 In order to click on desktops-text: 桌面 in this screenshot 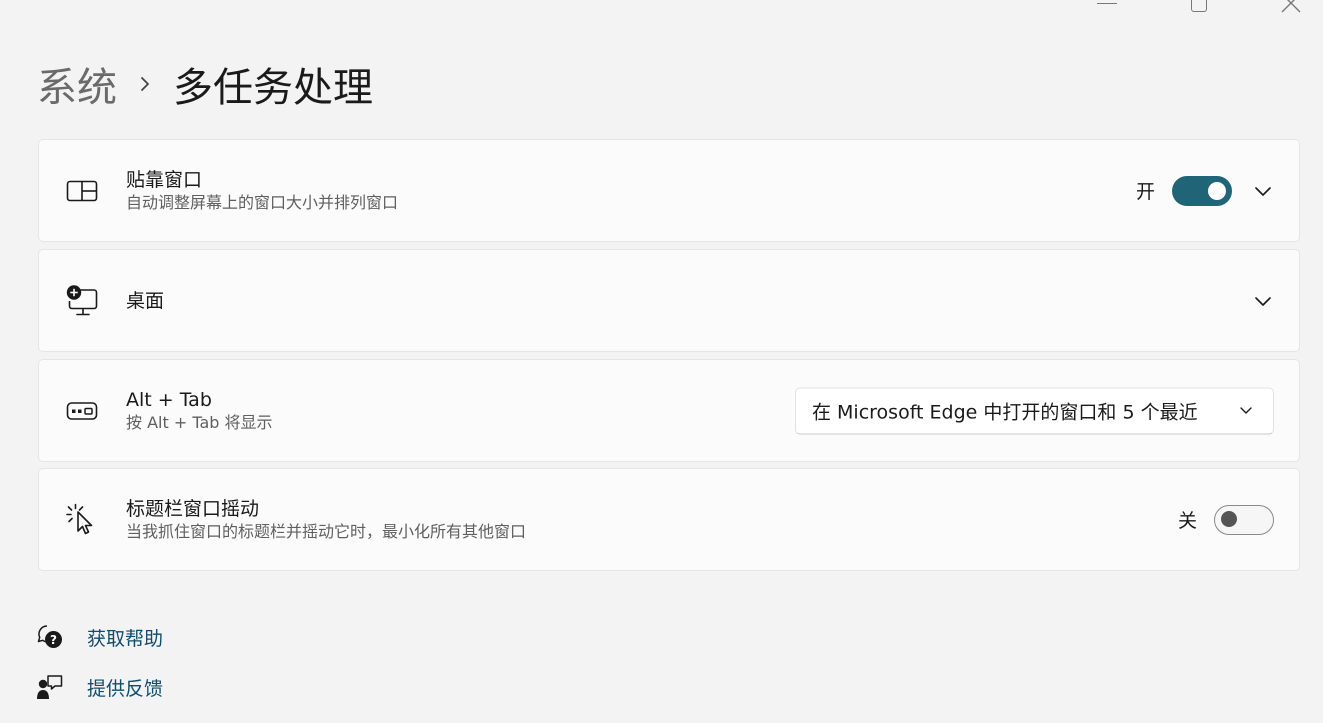, I will do `click(145, 301)`.